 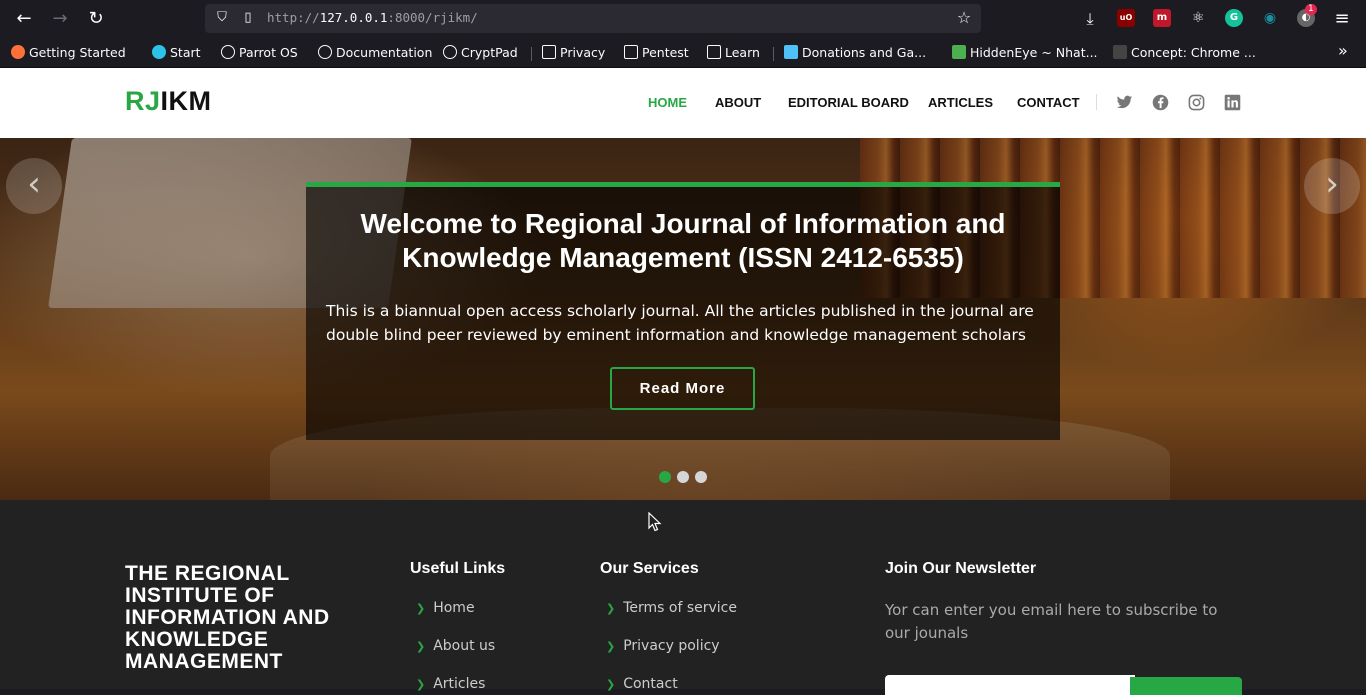 I want to click on logo-text: IKM, so click(x=186, y=101).